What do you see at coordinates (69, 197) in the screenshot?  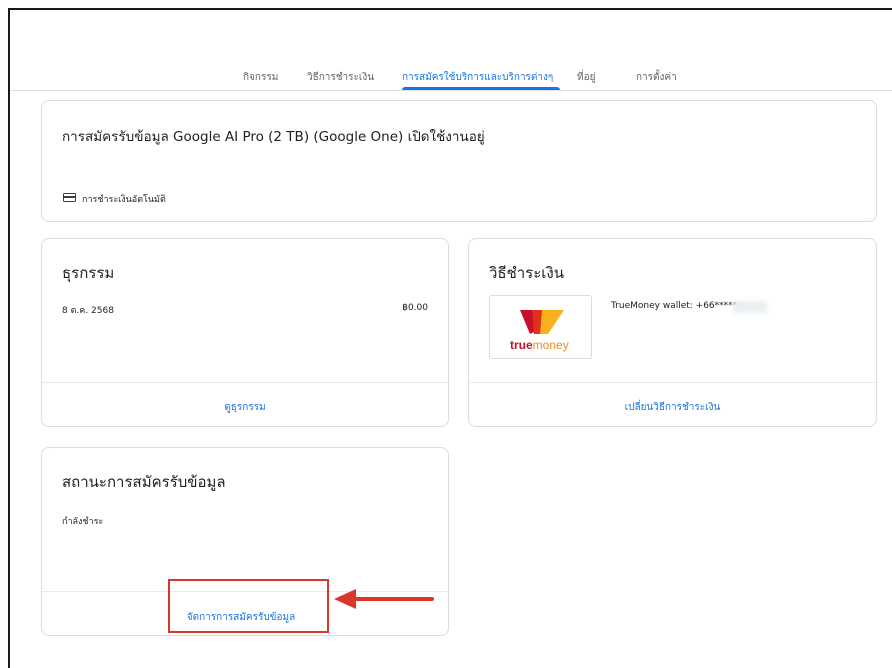 I see `credit-card-icon` at bounding box center [69, 197].